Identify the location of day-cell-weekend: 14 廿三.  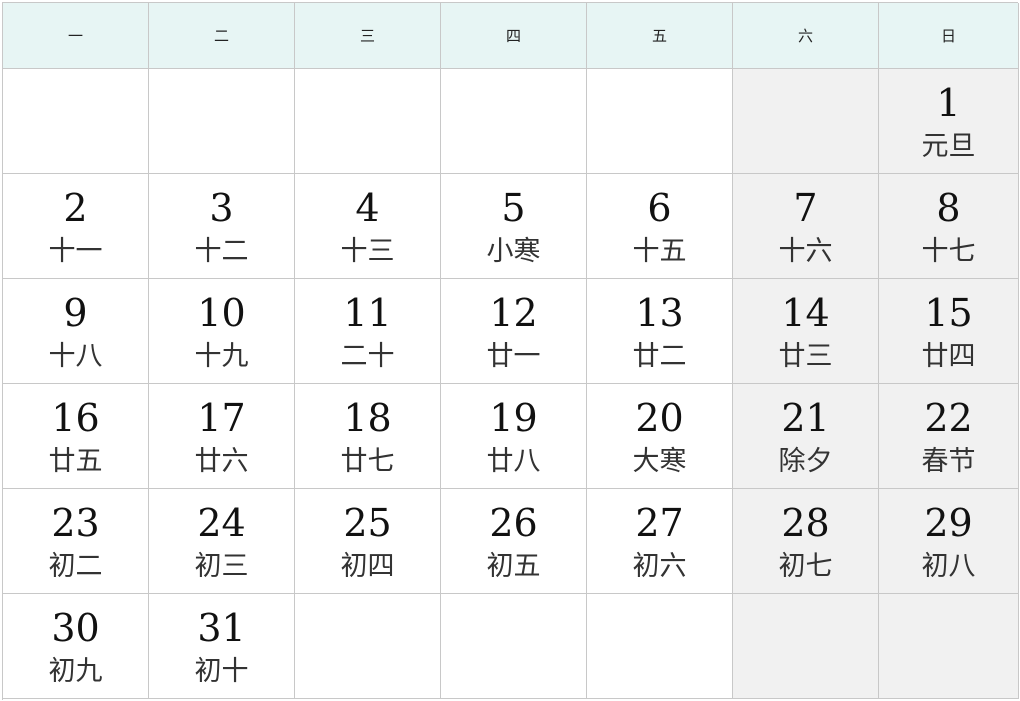
(806, 331).